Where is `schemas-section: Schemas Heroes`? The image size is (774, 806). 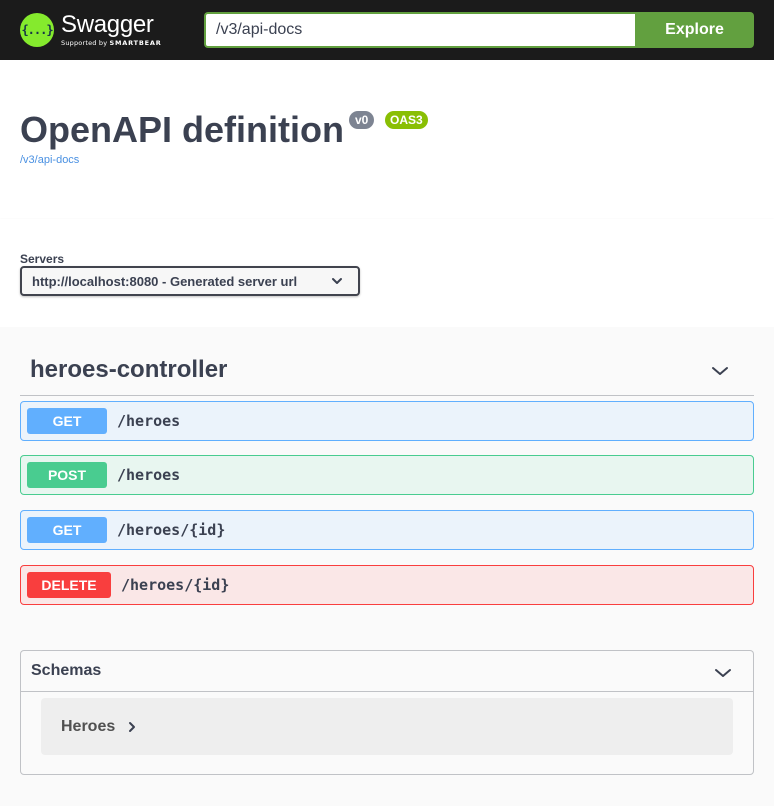 schemas-section: Schemas Heroes is located at coordinates (387, 712).